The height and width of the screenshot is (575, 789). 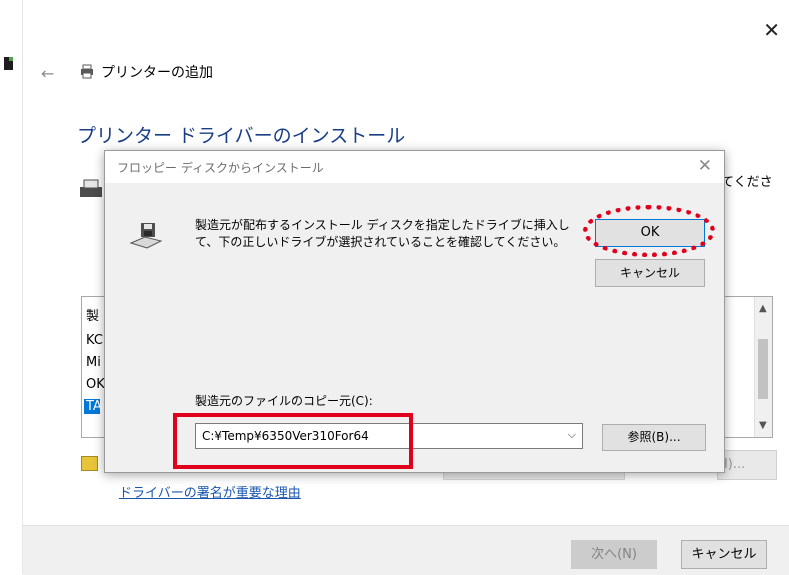 What do you see at coordinates (210, 491) in the screenshot?
I see `signature-info-link: ドライバーの署名が重要な理由` at bounding box center [210, 491].